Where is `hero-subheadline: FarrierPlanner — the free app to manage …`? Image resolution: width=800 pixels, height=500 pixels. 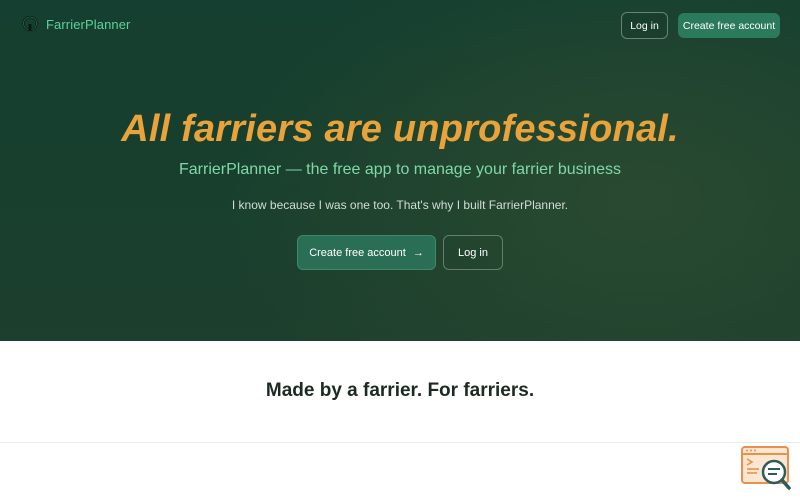 hero-subheadline: FarrierPlanner — the free app to manage … is located at coordinates (400, 169).